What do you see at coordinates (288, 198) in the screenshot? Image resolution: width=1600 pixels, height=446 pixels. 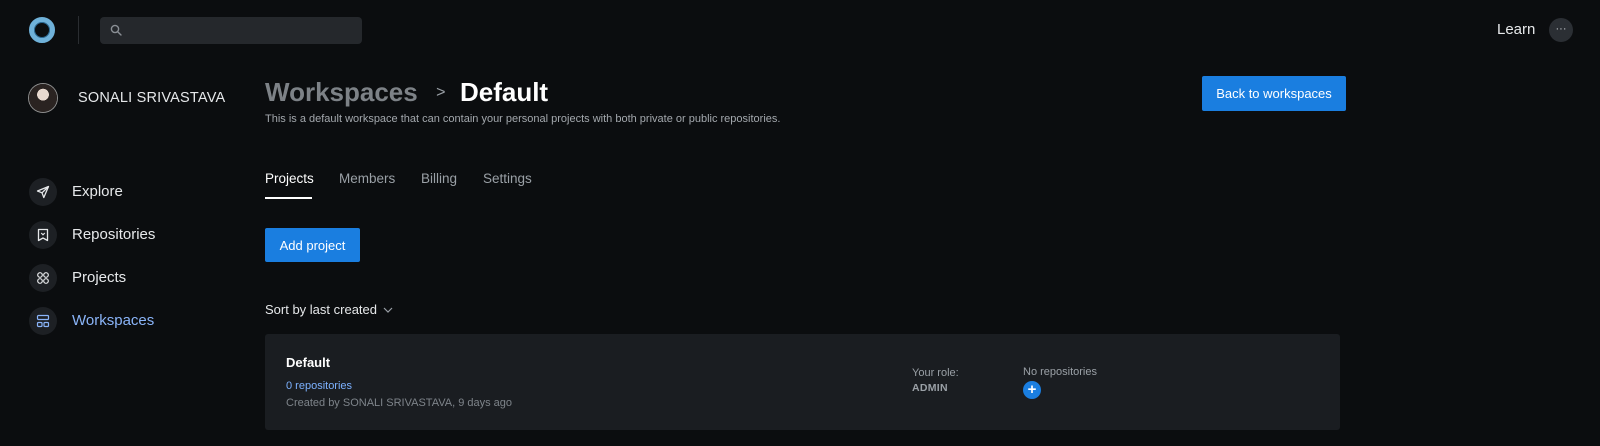 I see `active-tab-indicator` at bounding box center [288, 198].